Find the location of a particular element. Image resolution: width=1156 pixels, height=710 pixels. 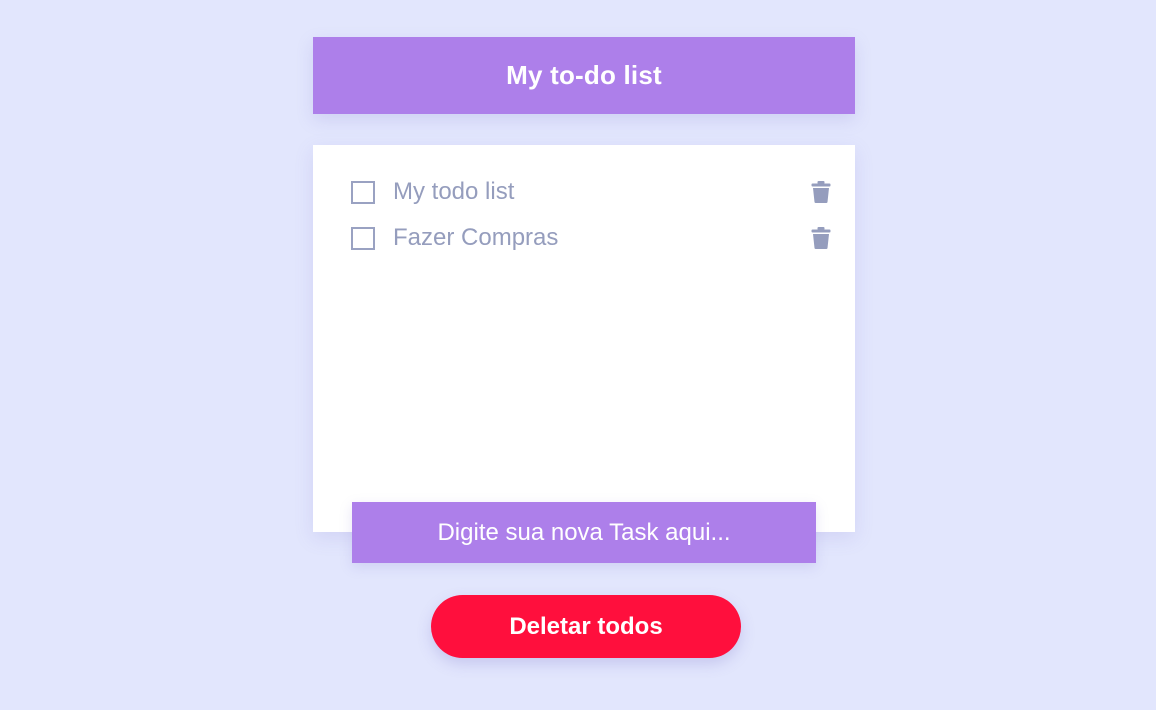

todo-list: My todo list Fazer Compras is located at coordinates (591, 215).